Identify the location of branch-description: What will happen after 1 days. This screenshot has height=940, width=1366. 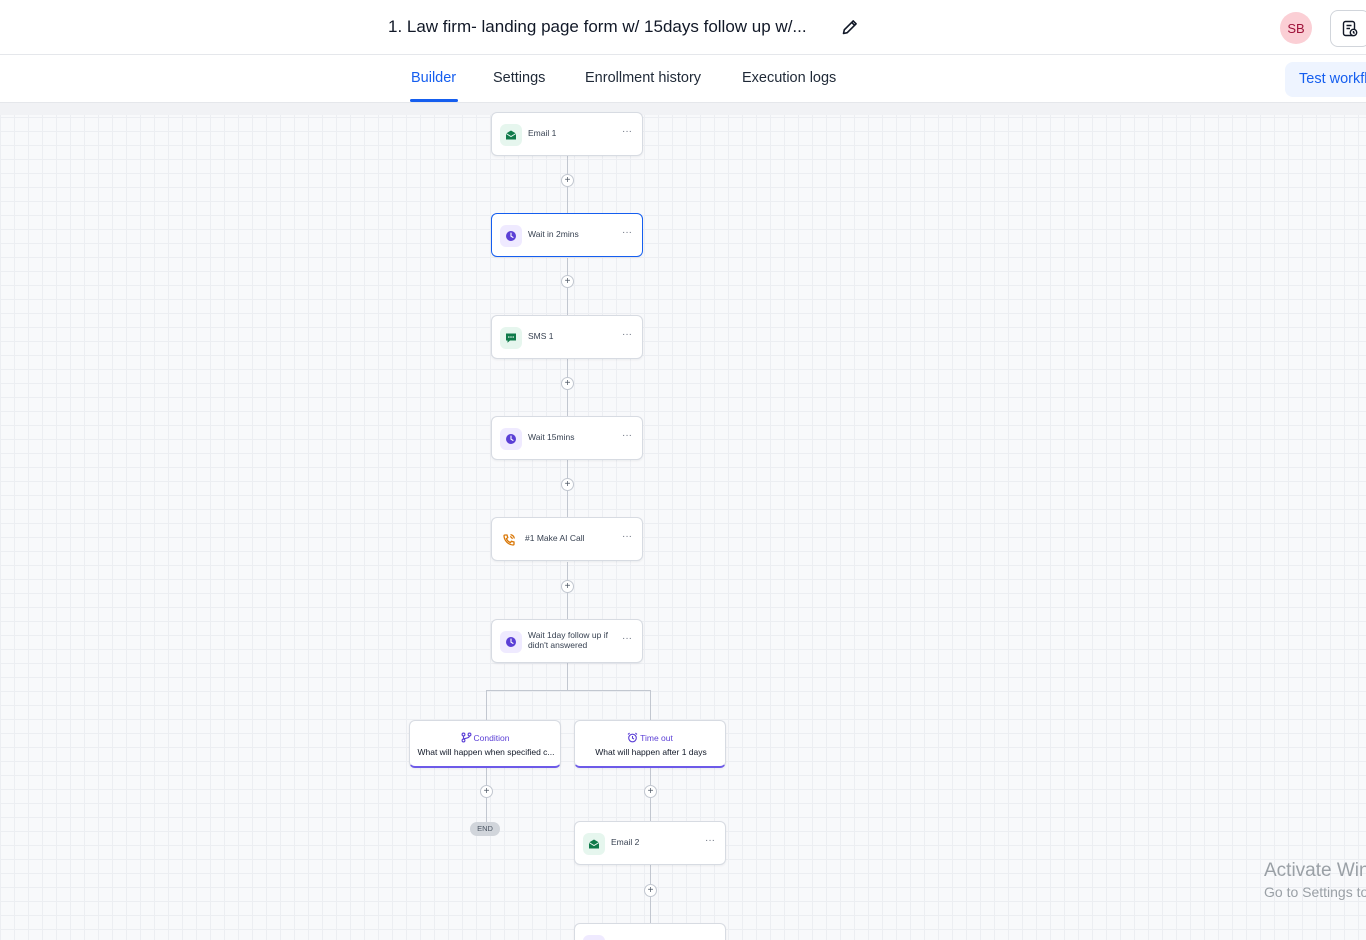
(651, 752).